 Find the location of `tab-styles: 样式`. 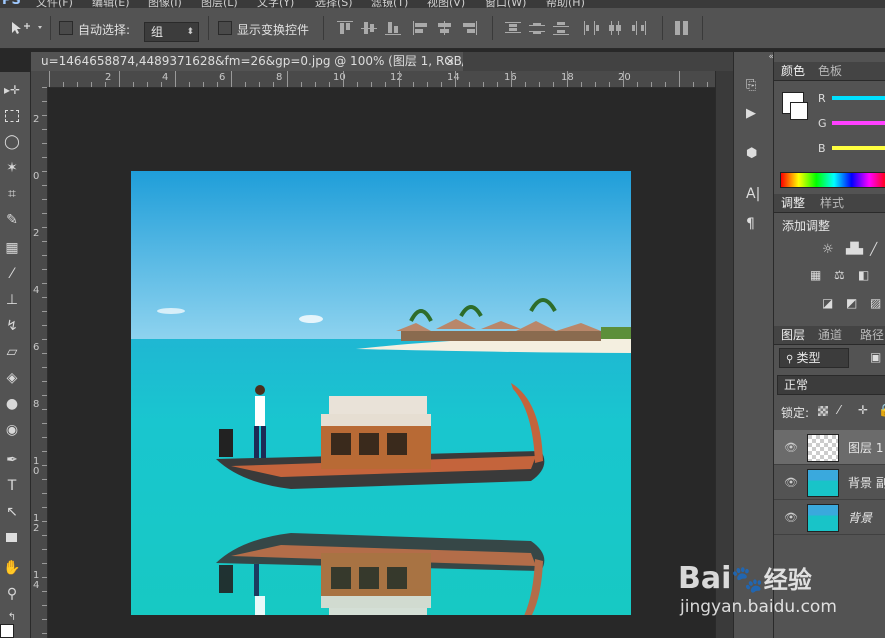

tab-styles: 样式 is located at coordinates (832, 203).